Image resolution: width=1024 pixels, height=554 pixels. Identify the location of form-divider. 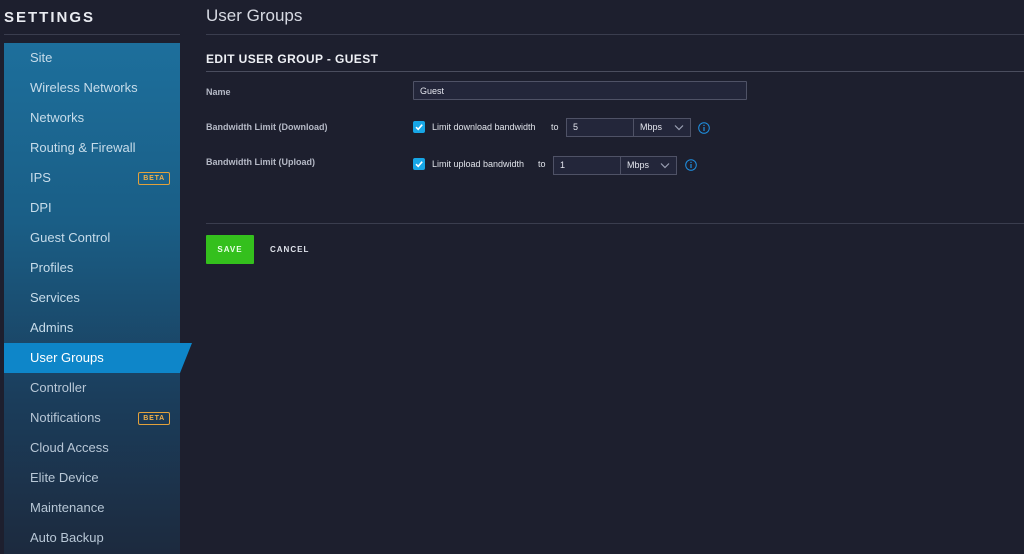
(615, 223).